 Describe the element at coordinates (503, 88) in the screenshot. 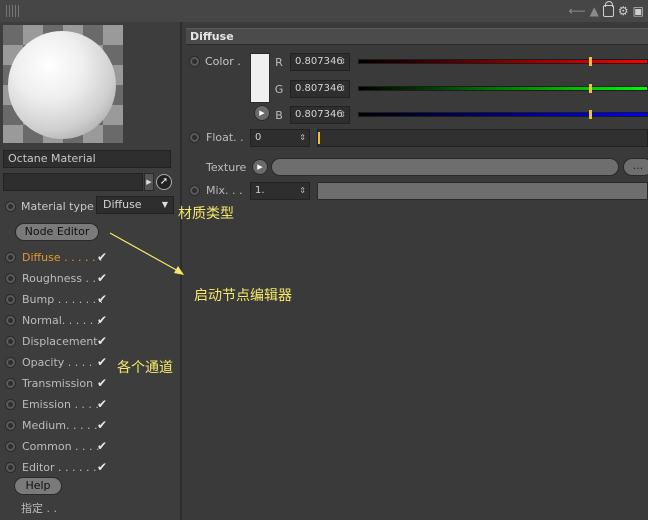

I see `g-slider` at that location.